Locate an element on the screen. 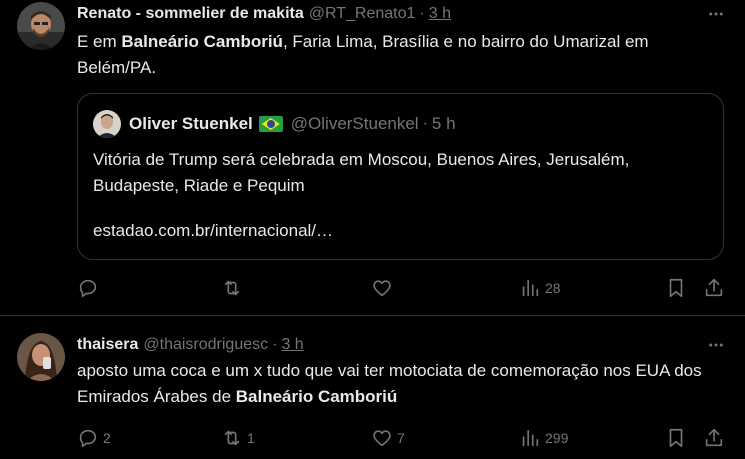 This screenshot has height=459, width=745. quote-header: Oliver Stuenkel @OliverStuenkel · 5 h is located at coordinates (292, 124).